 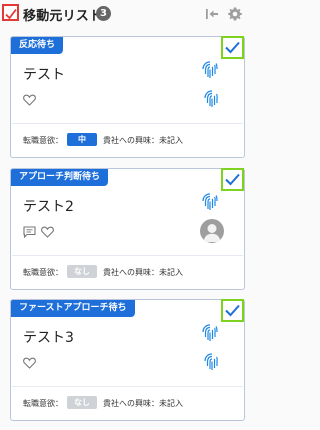 I want to click on collapse-left-icon, so click(x=212, y=14).